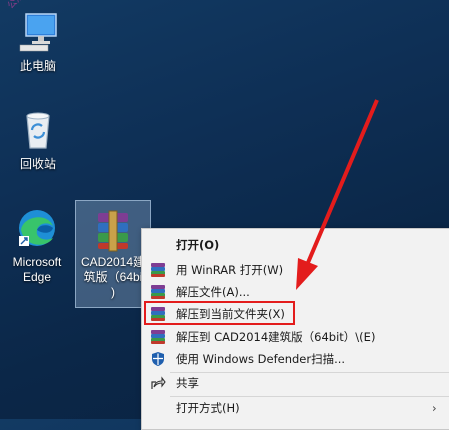 This screenshot has height=430, width=449. I want to click on highlight-box, so click(219, 313).